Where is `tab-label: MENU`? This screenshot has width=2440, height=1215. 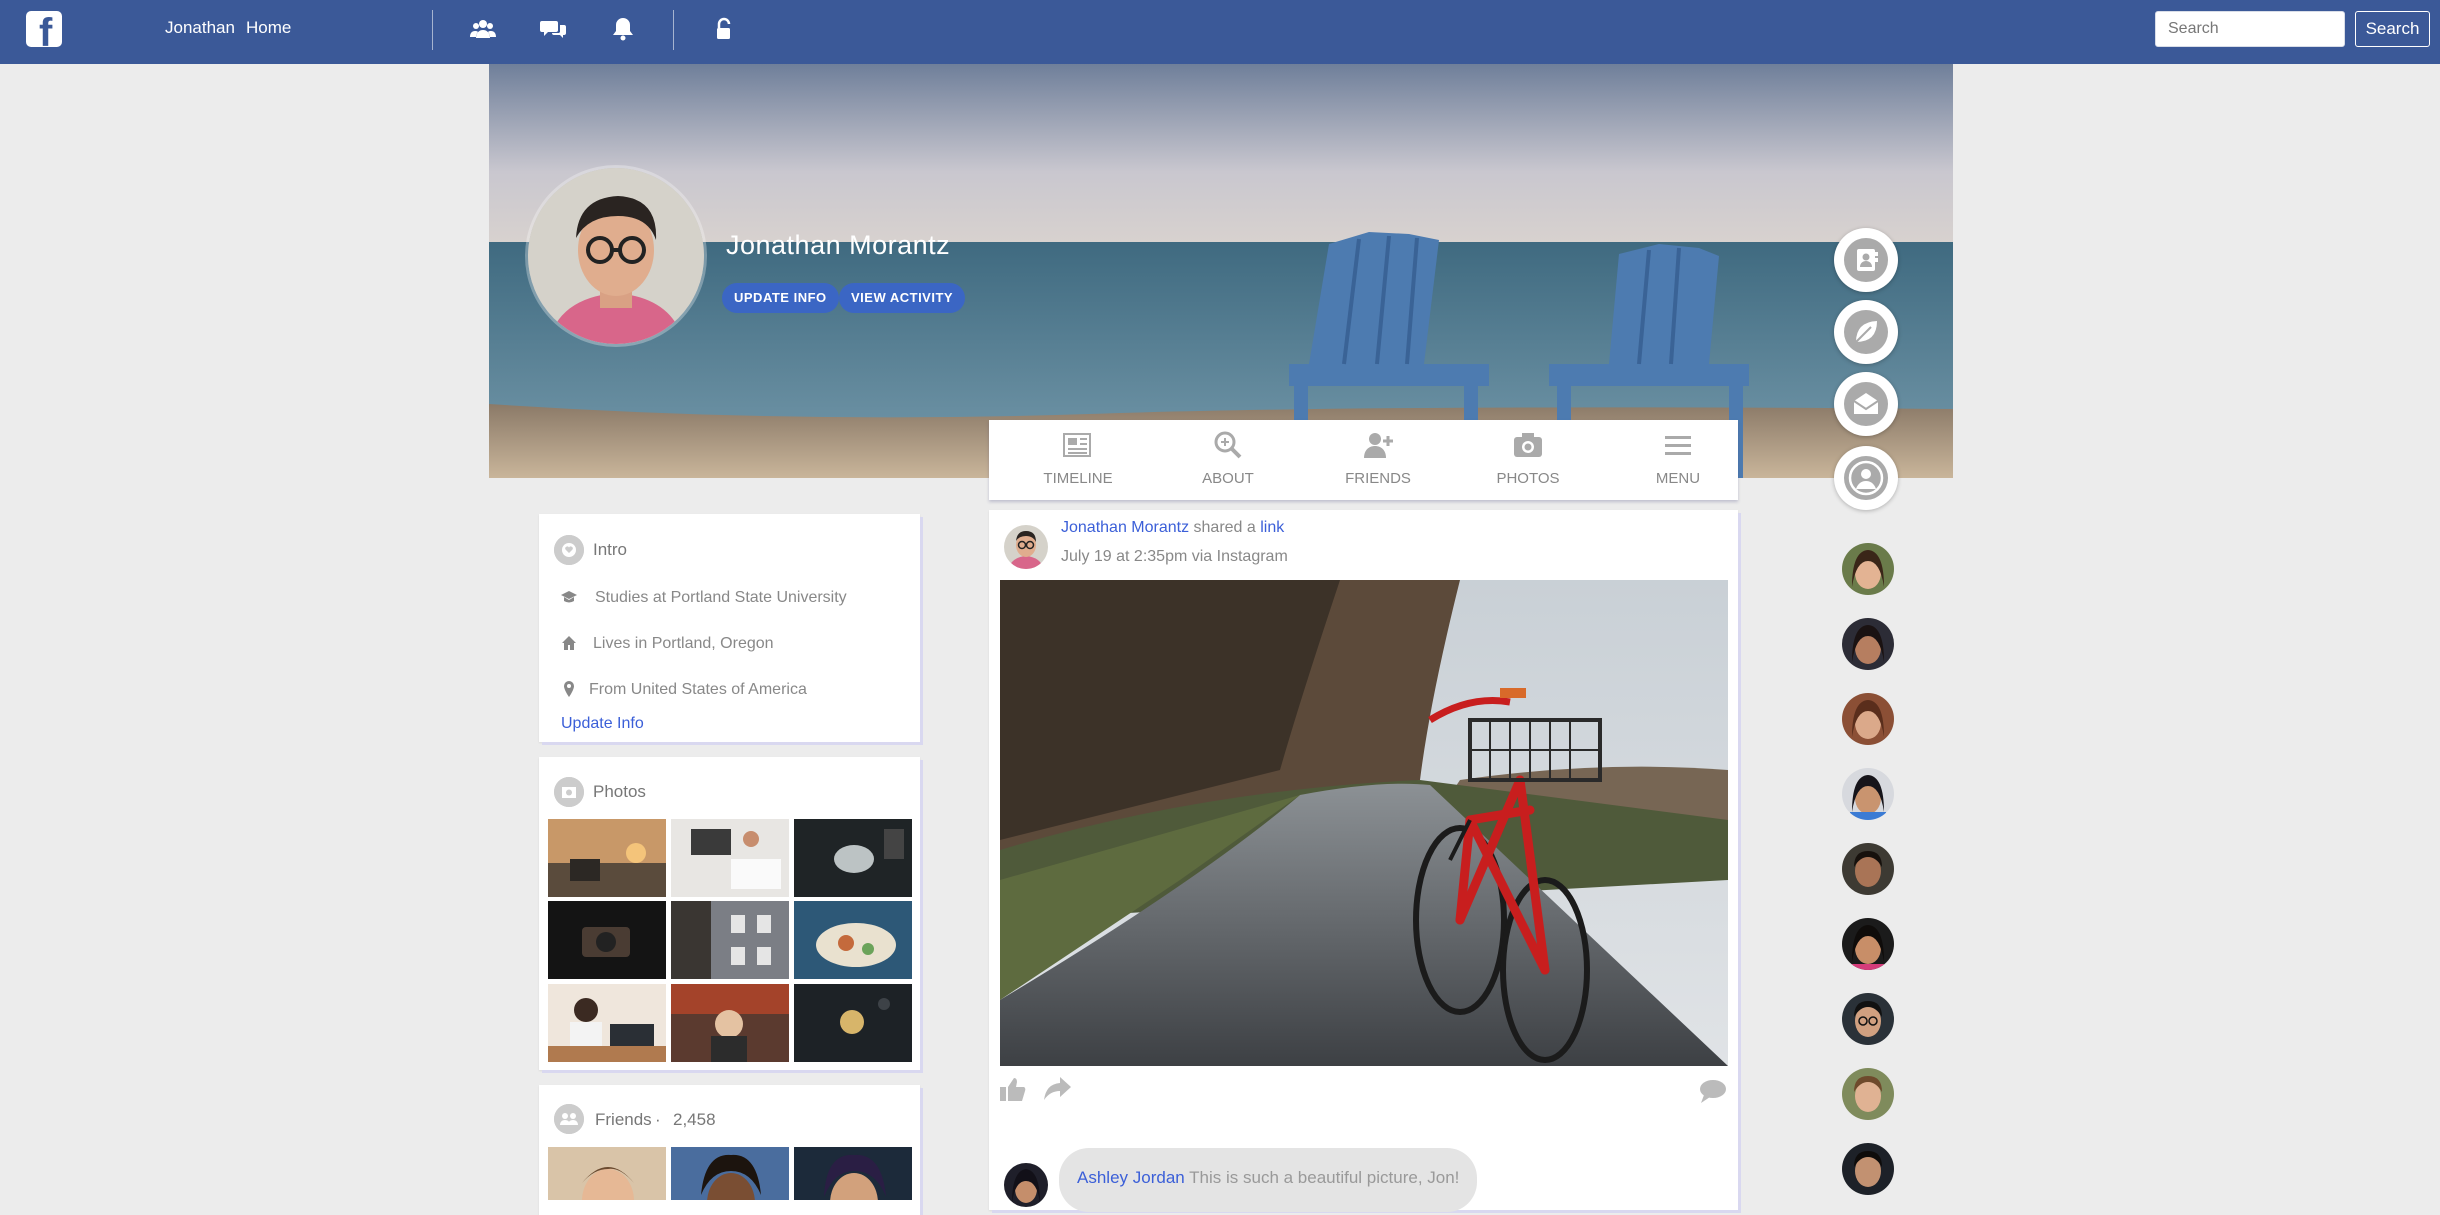
tab-label: MENU is located at coordinates (1678, 478).